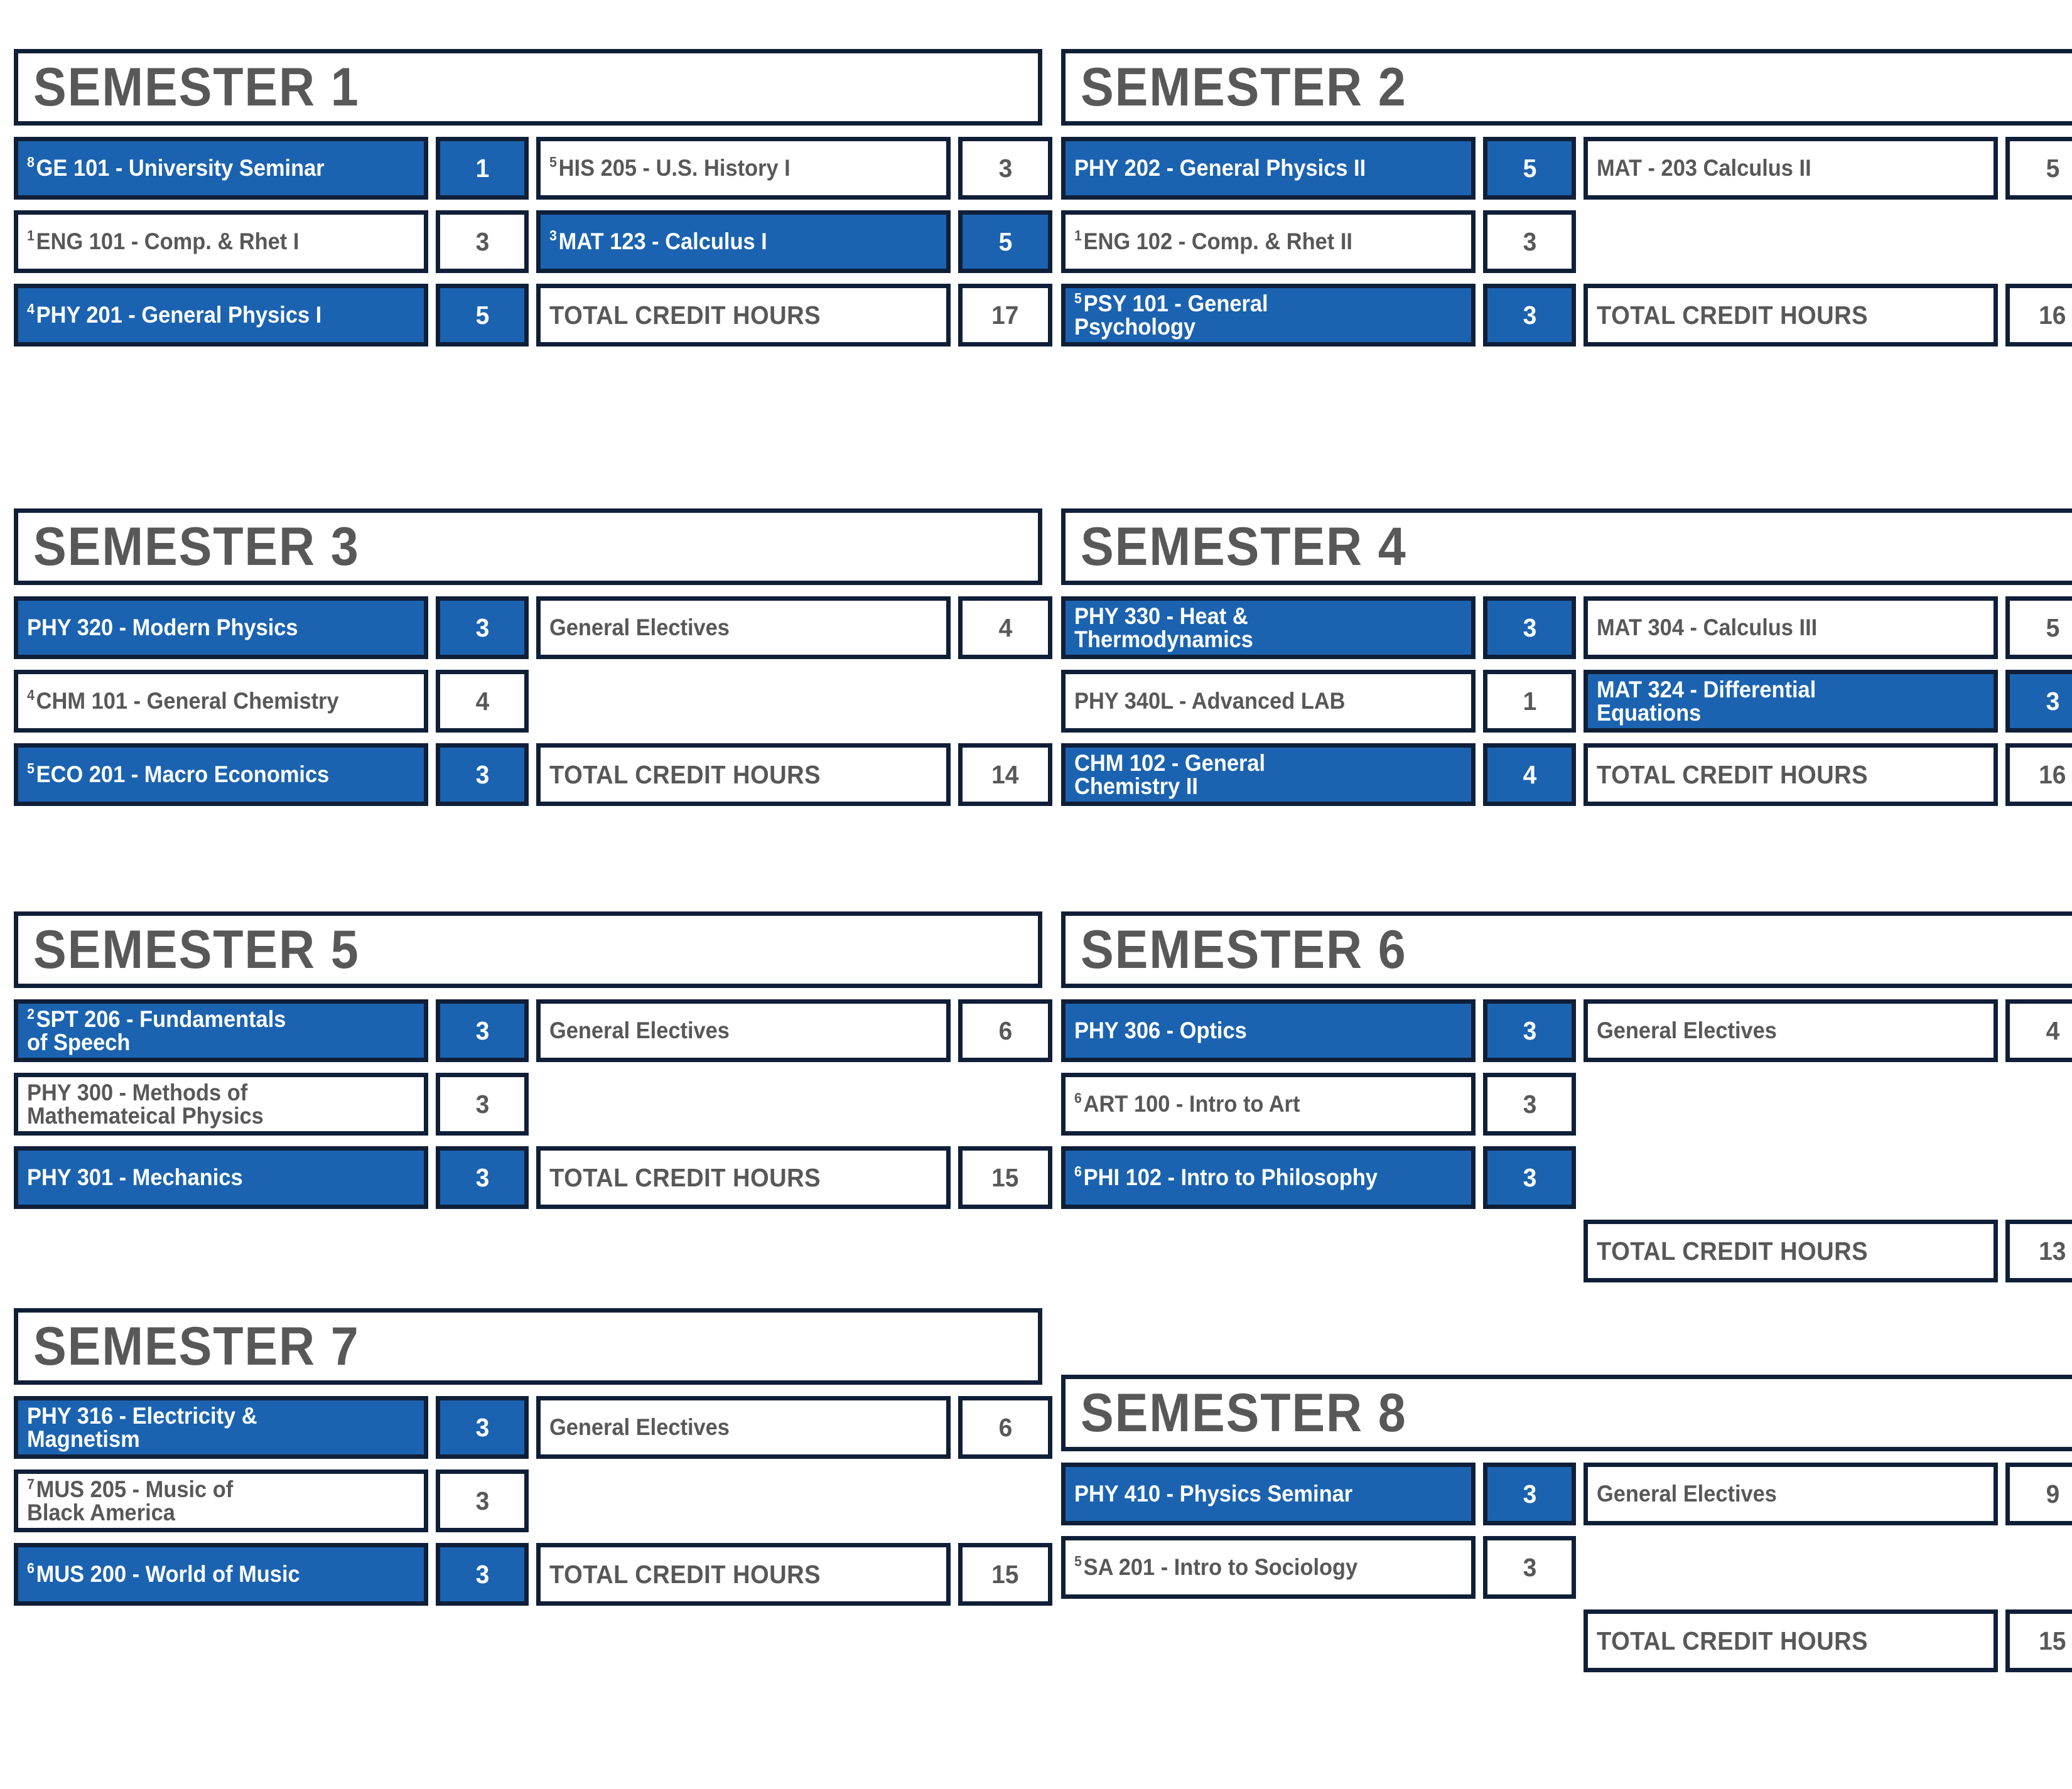  Describe the element at coordinates (1529, 774) in the screenshot. I see `credit-hours-cell: 4` at that location.